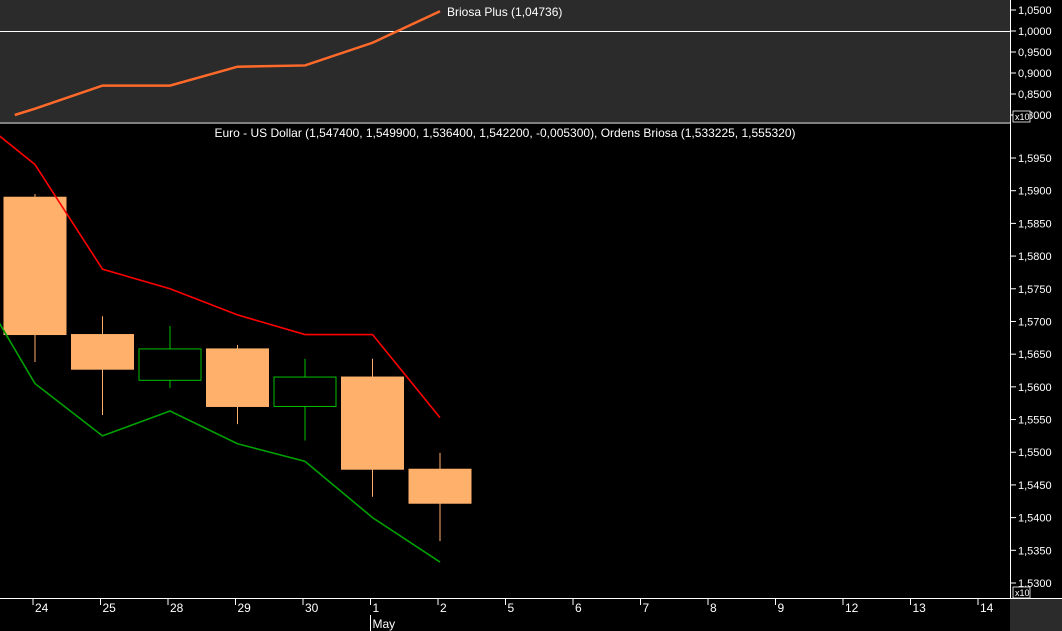 This screenshot has width=1062, height=631. I want to click on price-scale-badge: x10, so click(1021, 592).